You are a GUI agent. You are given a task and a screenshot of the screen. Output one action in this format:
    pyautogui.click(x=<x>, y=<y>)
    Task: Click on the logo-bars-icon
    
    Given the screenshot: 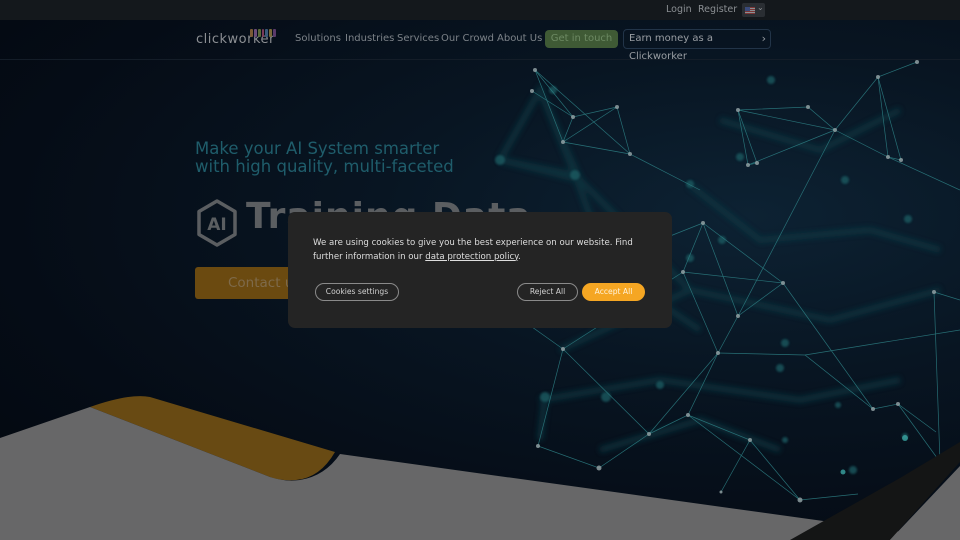 What is the action you would take?
    pyautogui.click(x=263, y=33)
    